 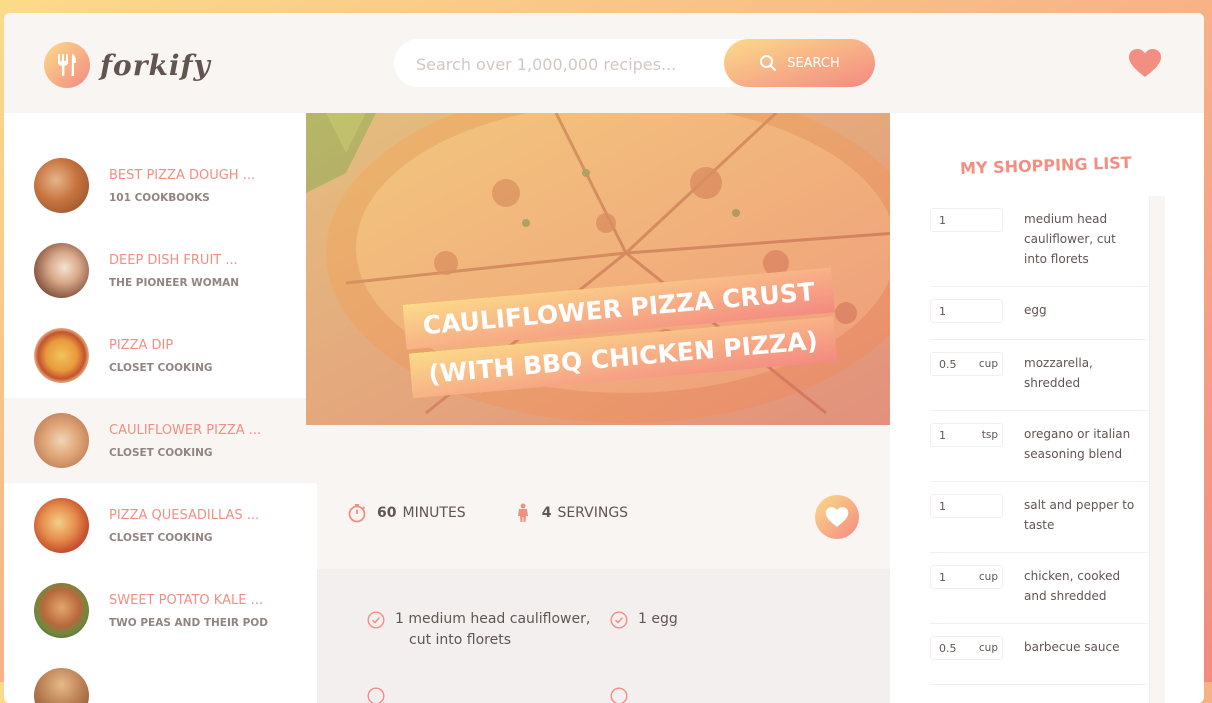 What do you see at coordinates (160, 440) in the screenshot?
I see `result-item-active: Cauliflower Pizza ... Closet Cooking` at bounding box center [160, 440].